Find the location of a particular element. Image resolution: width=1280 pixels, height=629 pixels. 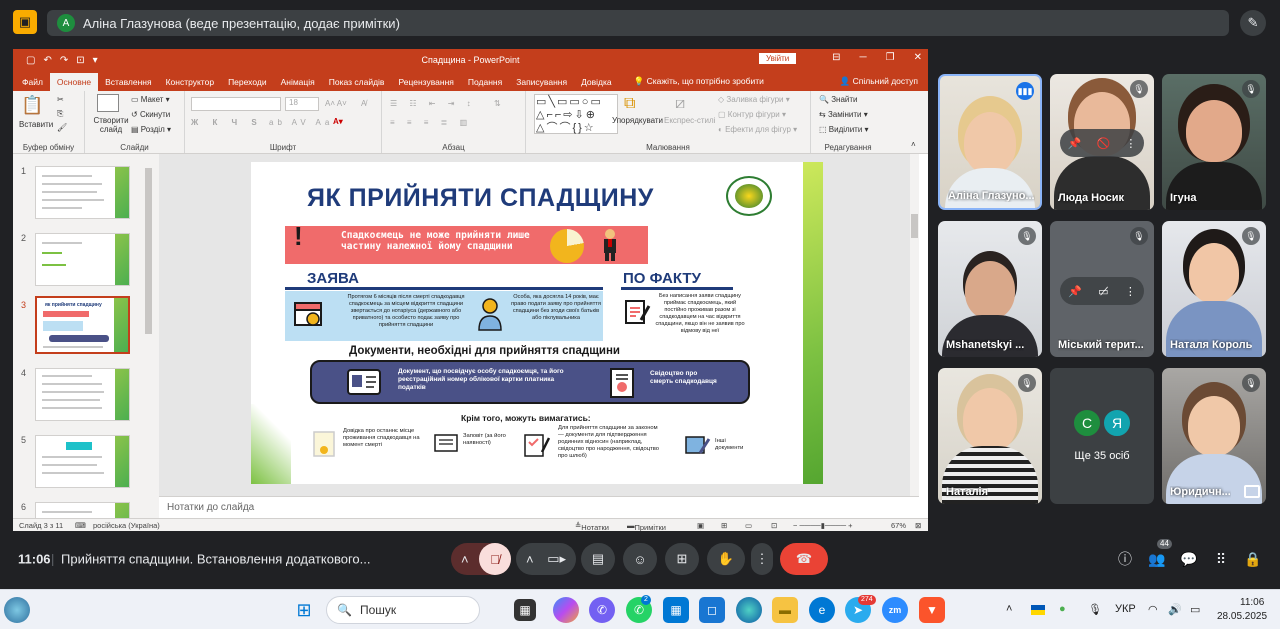

more-options-button: ⋮ is located at coordinates (762, 559).